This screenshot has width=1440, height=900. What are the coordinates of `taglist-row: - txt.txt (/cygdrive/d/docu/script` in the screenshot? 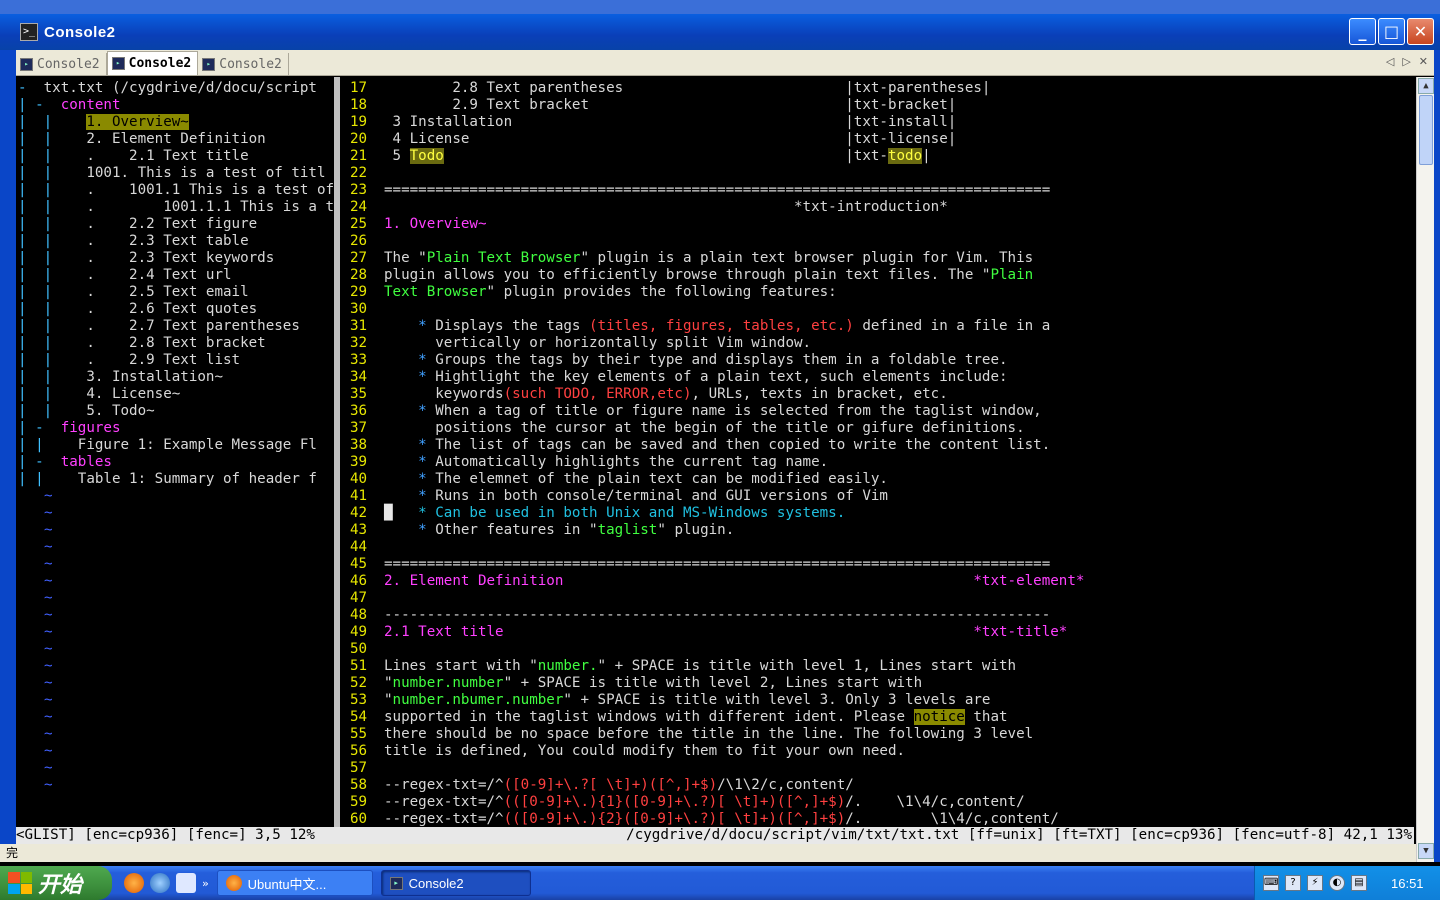 It's located at (167, 88).